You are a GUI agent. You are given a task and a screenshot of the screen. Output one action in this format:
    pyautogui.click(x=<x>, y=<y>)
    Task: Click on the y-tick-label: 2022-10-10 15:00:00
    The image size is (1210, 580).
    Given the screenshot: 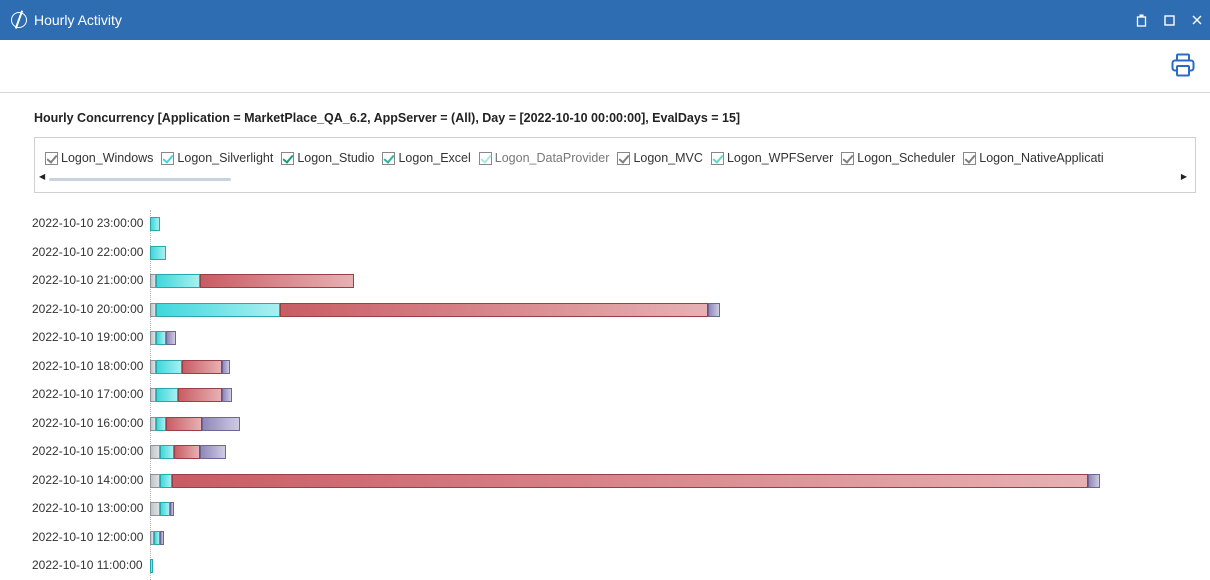 What is the action you would take?
    pyautogui.click(x=88, y=451)
    